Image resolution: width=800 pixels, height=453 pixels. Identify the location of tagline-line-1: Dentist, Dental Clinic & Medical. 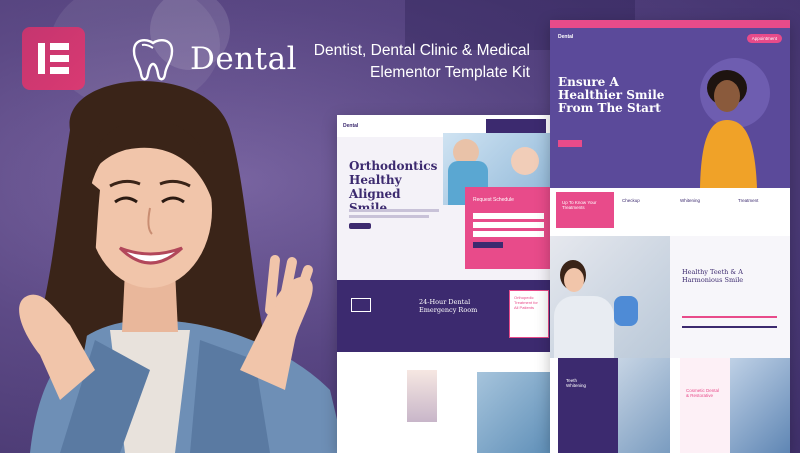
(421, 50).